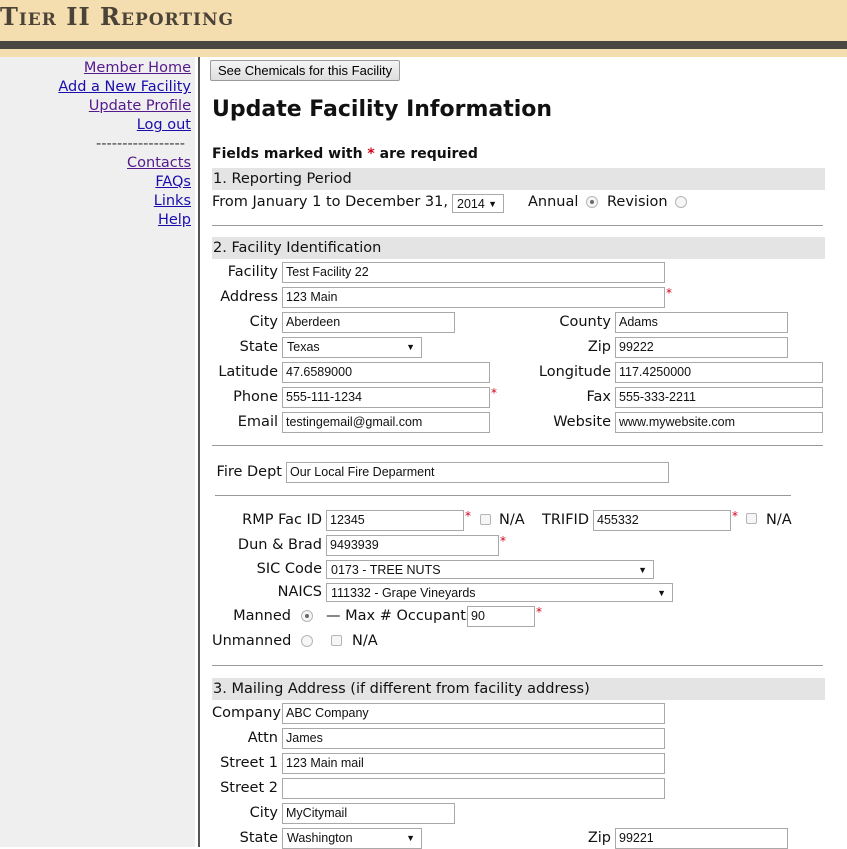 The height and width of the screenshot is (849, 847). What do you see at coordinates (512, 520) in the screenshot?
I see `rmp-na-label: N/A` at bounding box center [512, 520].